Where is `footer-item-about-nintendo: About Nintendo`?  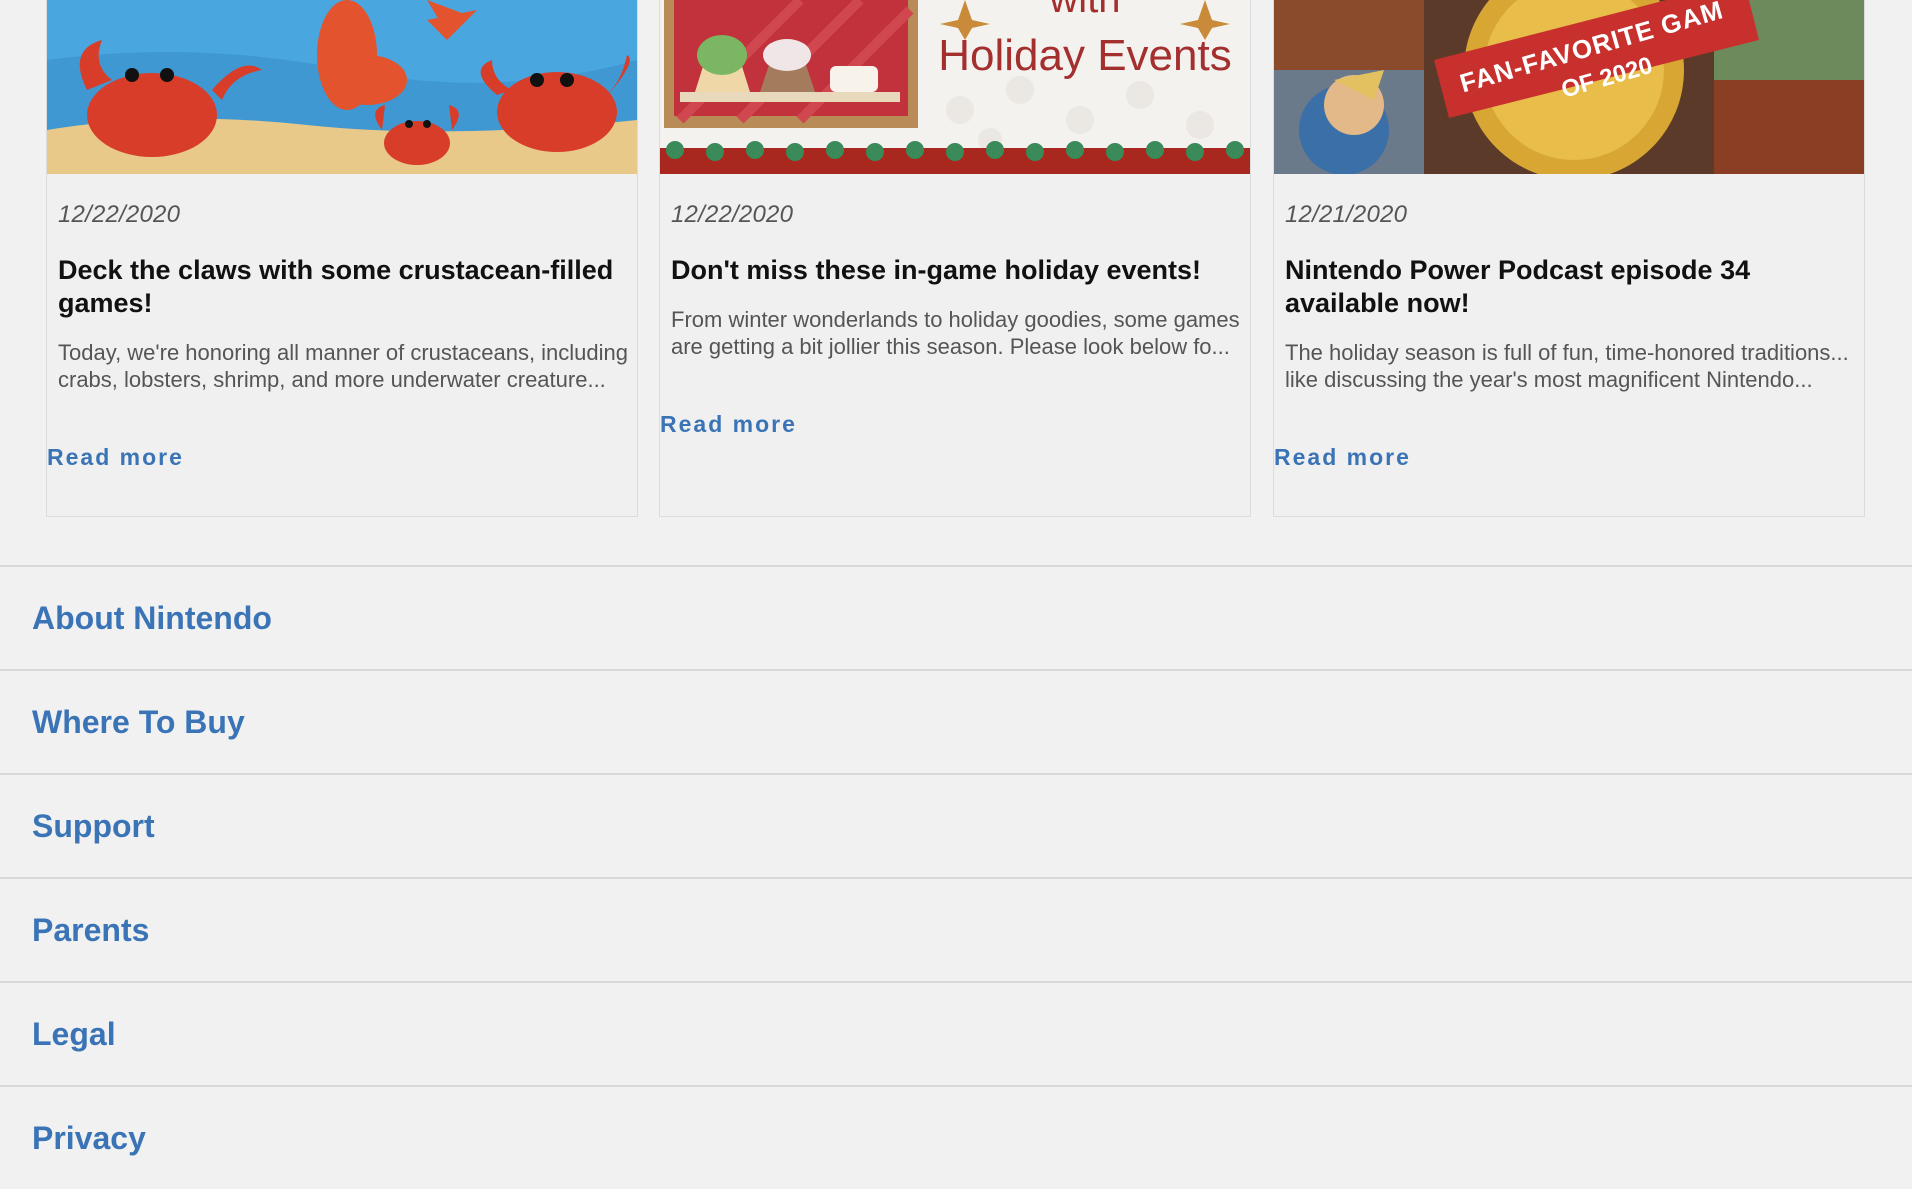
footer-item-about-nintendo: About Nintendo is located at coordinates (956, 617).